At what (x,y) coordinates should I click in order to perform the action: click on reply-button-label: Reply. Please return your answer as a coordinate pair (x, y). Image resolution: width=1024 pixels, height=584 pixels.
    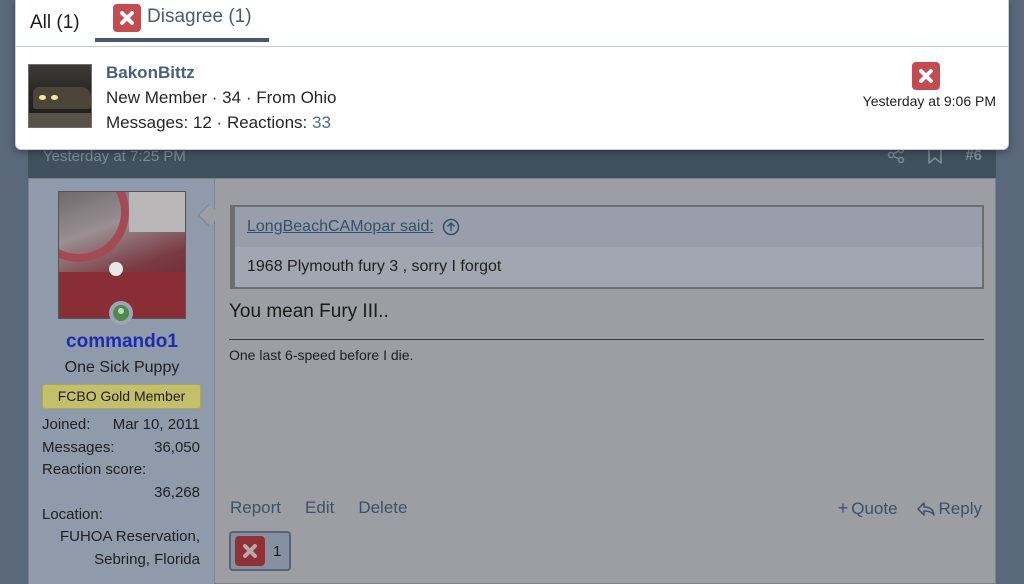
    Looking at the image, I should click on (960, 508).